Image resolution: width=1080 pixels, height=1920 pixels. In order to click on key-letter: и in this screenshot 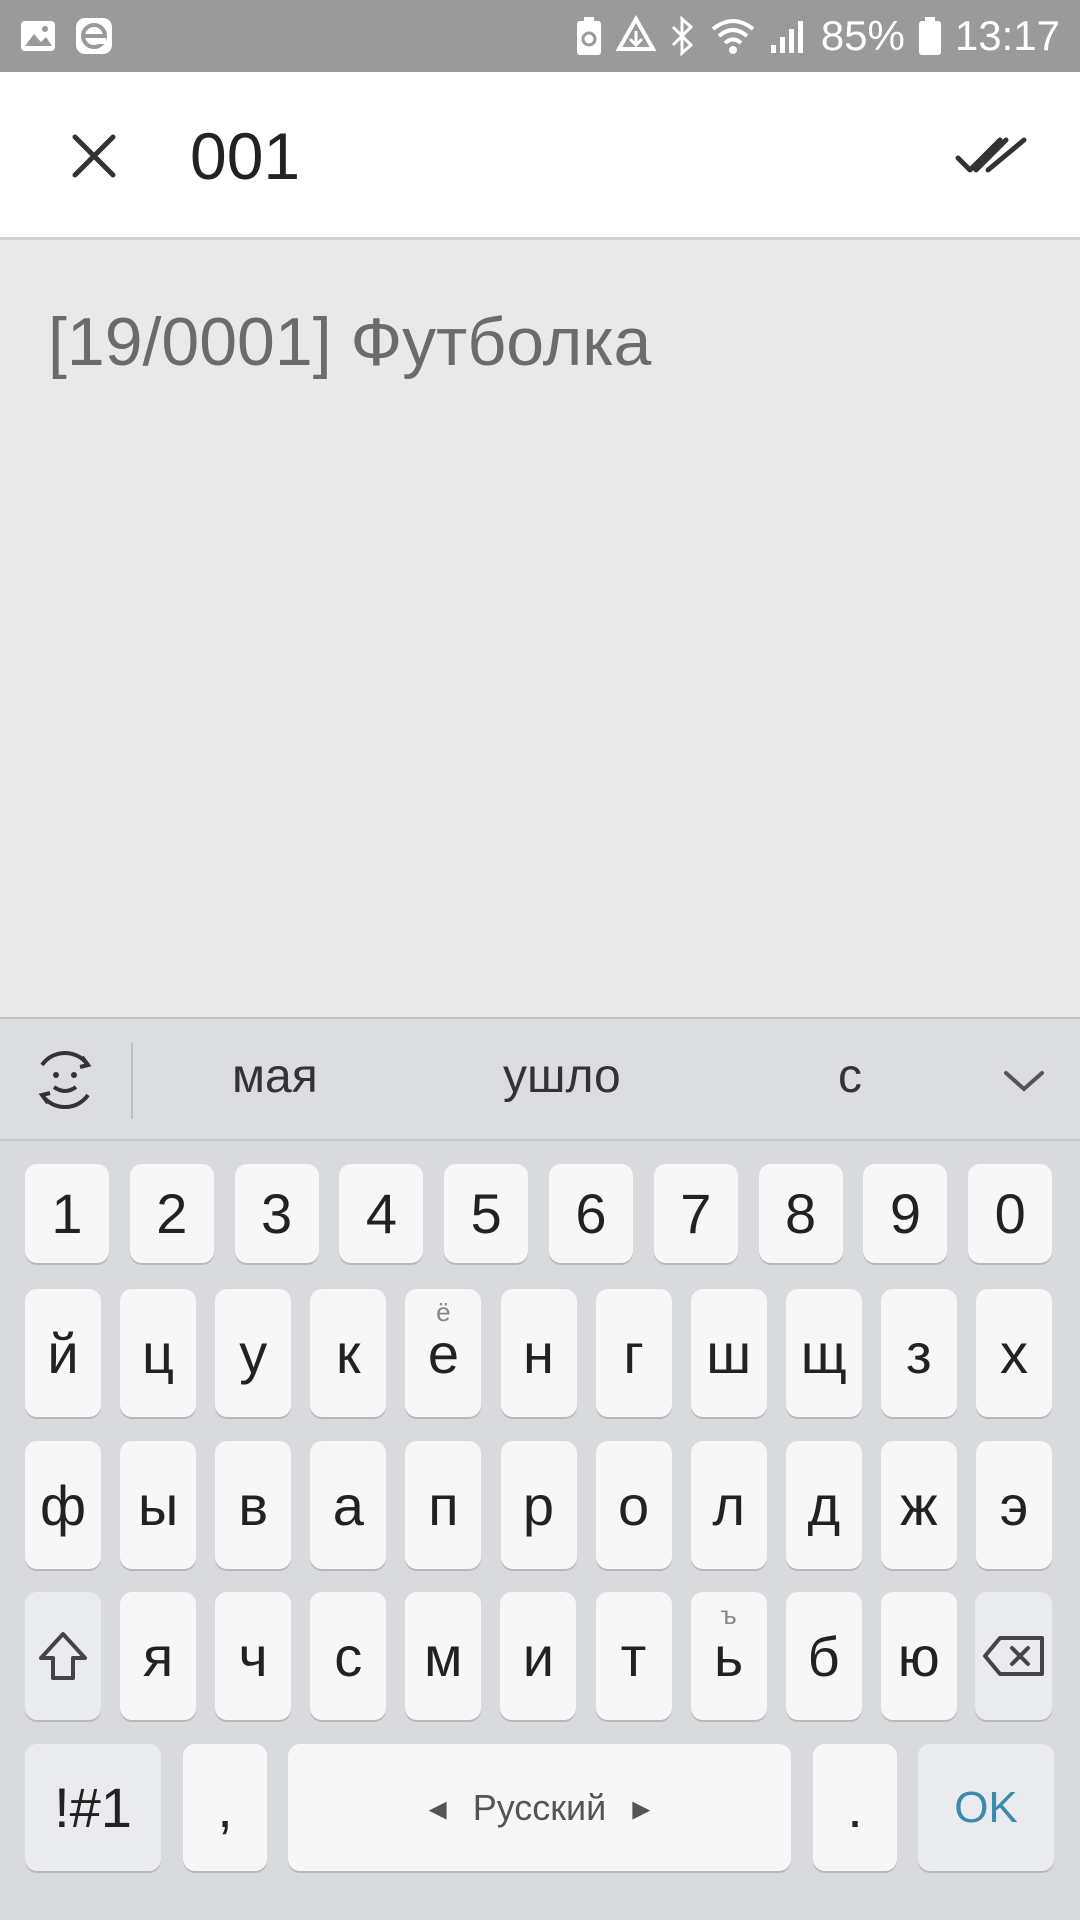, I will do `click(538, 1656)`.